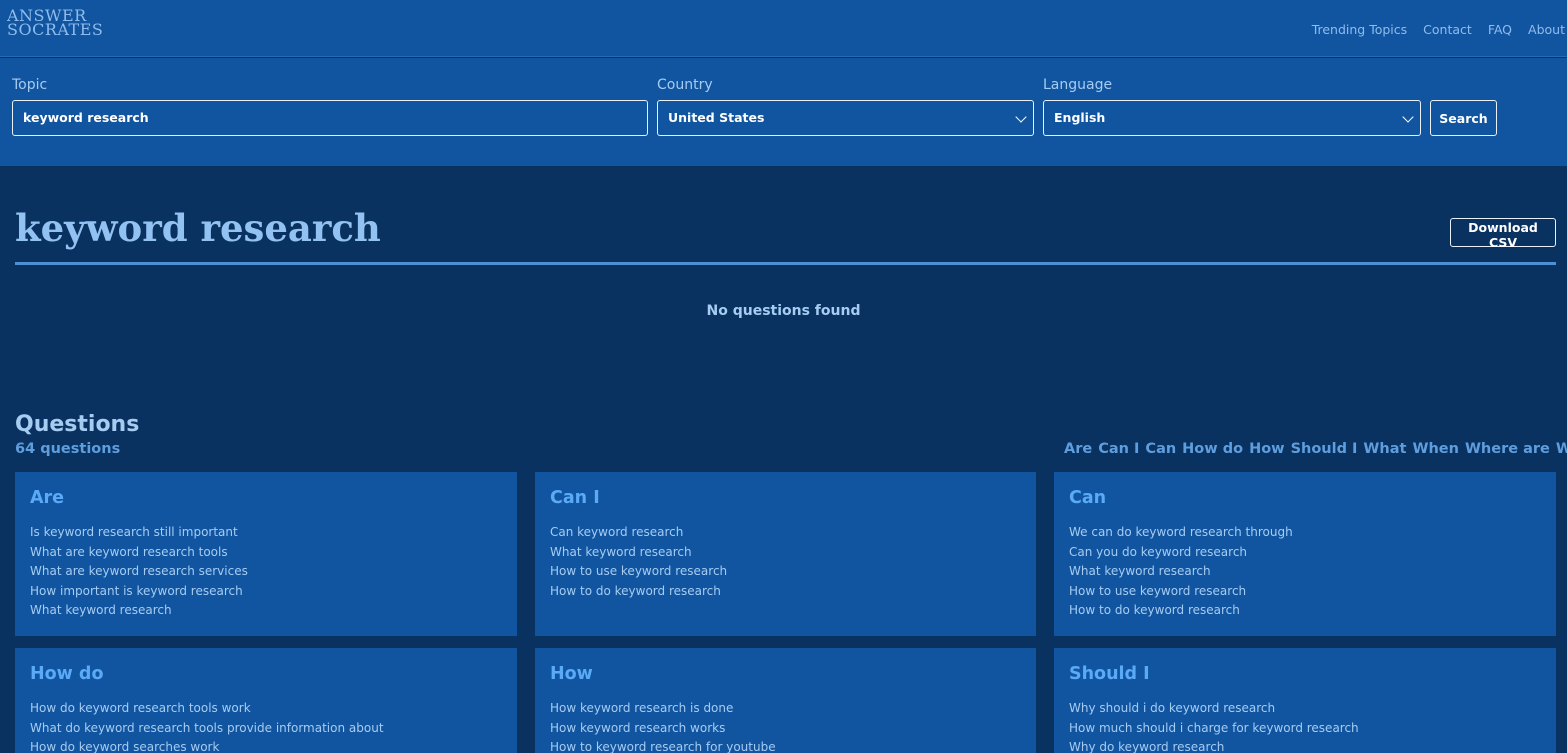 This screenshot has width=1567, height=753. I want to click on question-item: Can you do keyword research, so click(1181, 553).